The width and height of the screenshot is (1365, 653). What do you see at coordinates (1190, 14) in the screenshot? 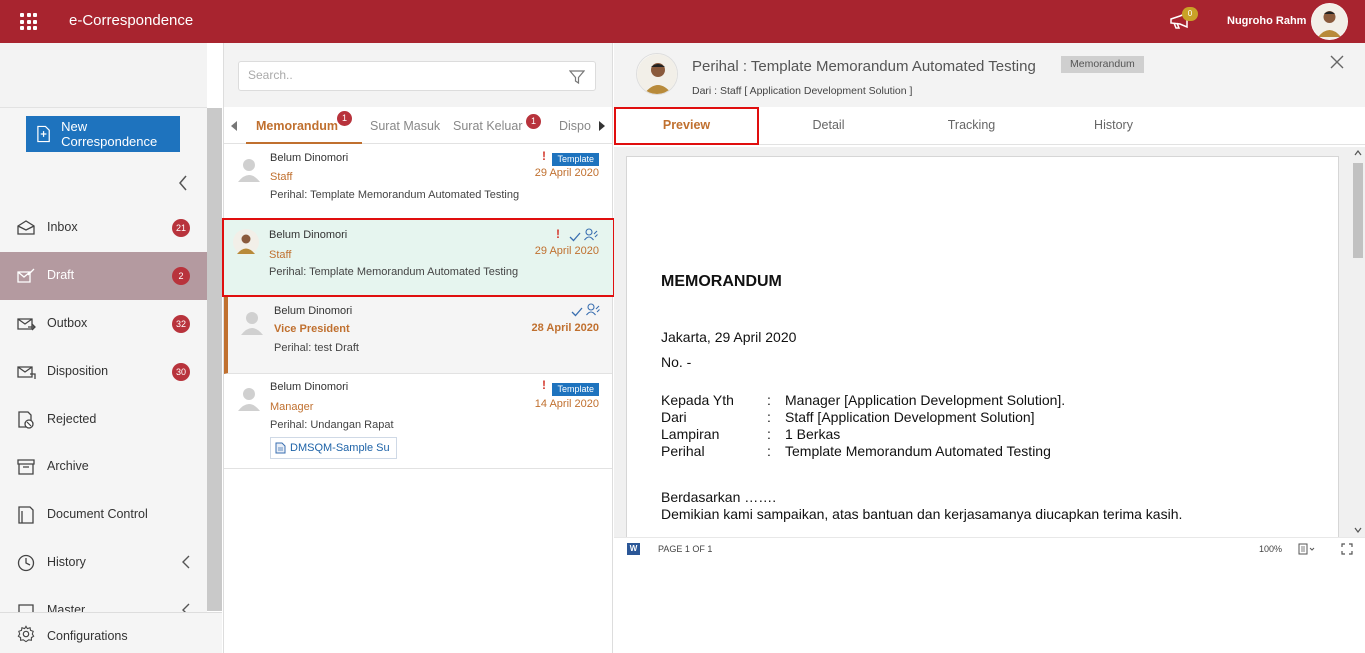
I see `notification-badge: 0` at bounding box center [1190, 14].